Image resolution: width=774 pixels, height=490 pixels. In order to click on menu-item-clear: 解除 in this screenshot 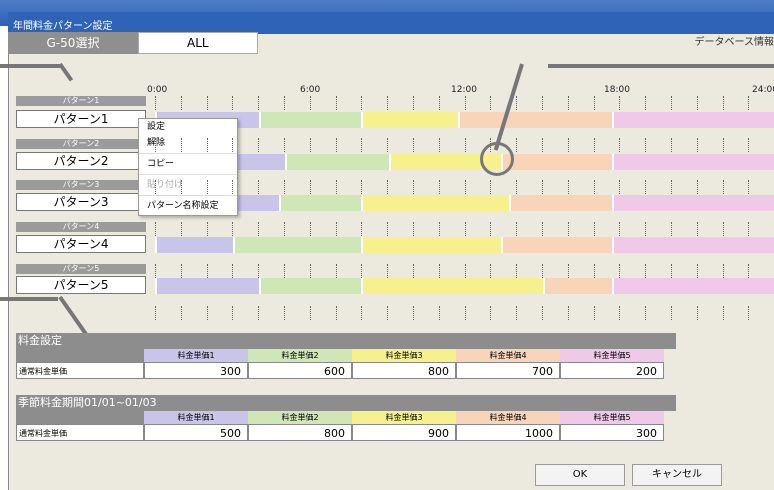, I will do `click(188, 143)`.